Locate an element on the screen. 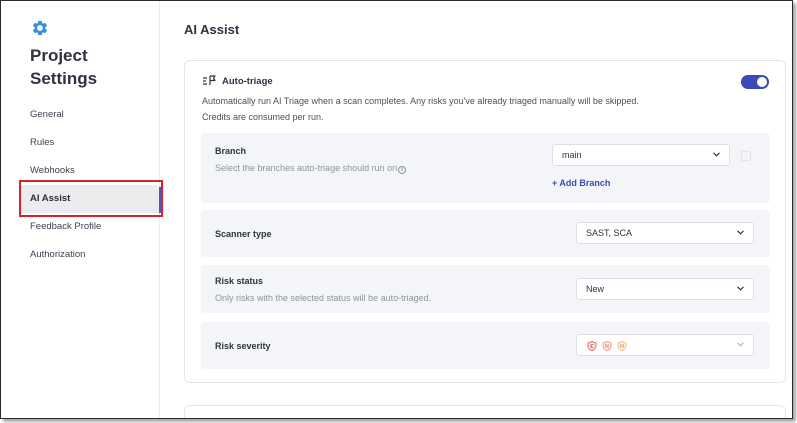 This screenshot has height=423, width=797. risk-status-label: Risk status is located at coordinates (239, 281).